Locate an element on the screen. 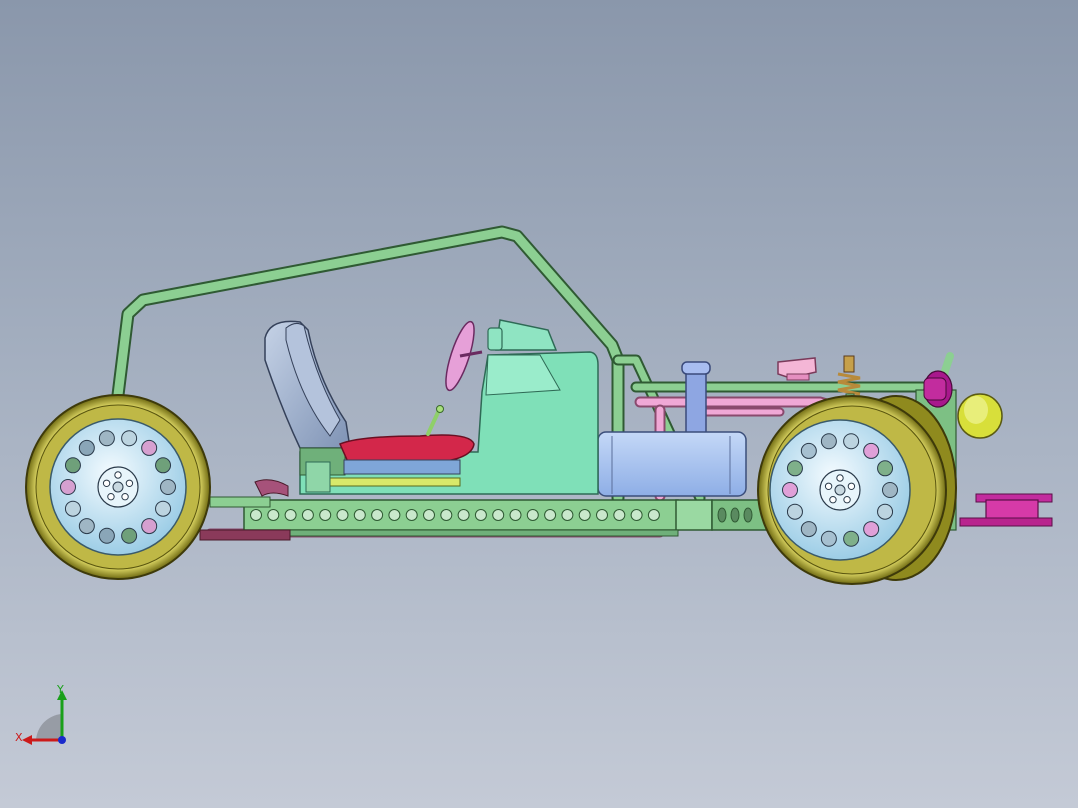  mount-bracket is located at coordinates (797, 369).